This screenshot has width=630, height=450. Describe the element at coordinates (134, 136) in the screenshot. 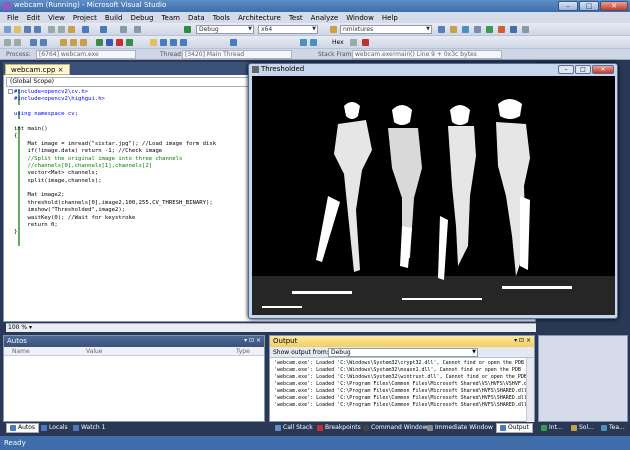

I see `code-line: {` at that location.